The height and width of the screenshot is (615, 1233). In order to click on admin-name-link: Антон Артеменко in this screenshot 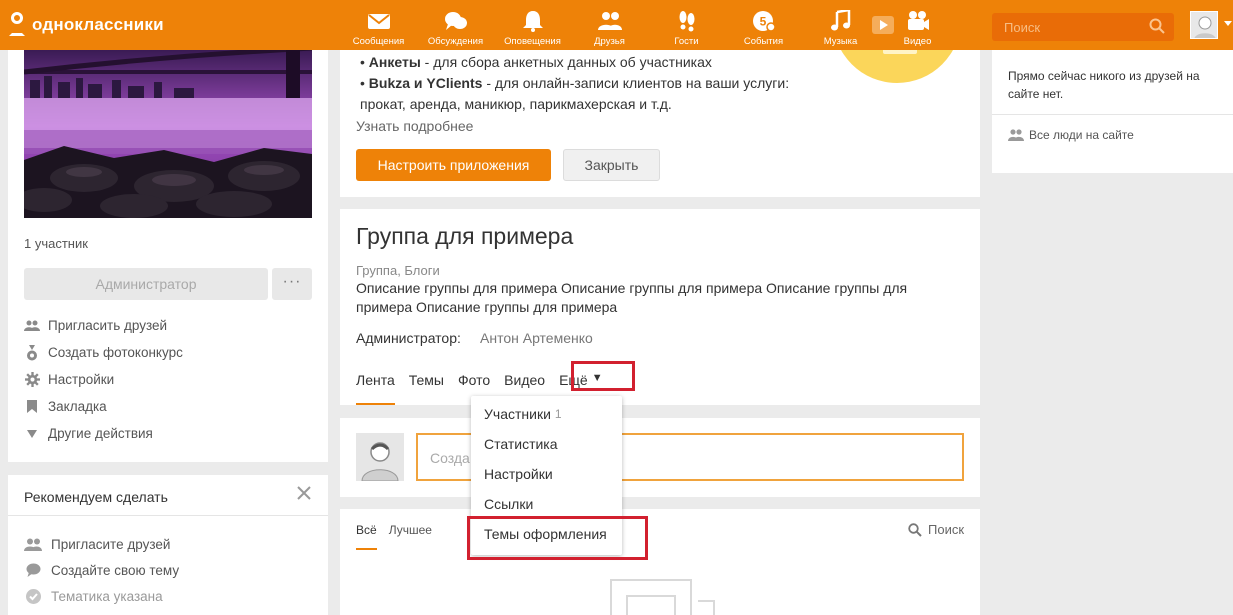, I will do `click(536, 338)`.